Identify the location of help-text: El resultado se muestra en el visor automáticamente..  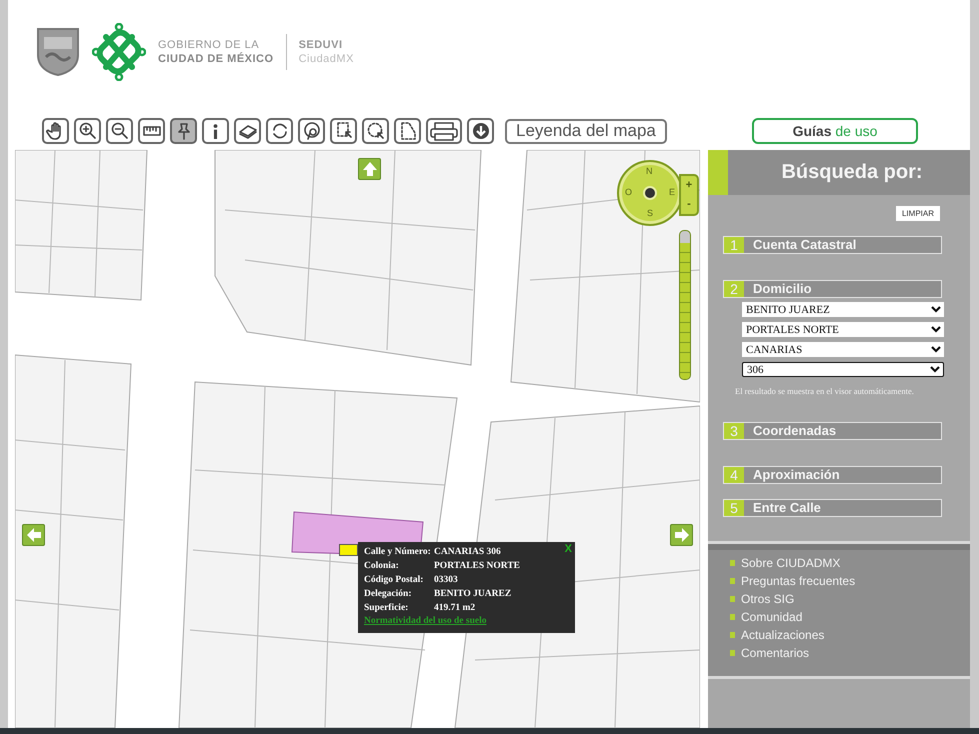
(825, 391).